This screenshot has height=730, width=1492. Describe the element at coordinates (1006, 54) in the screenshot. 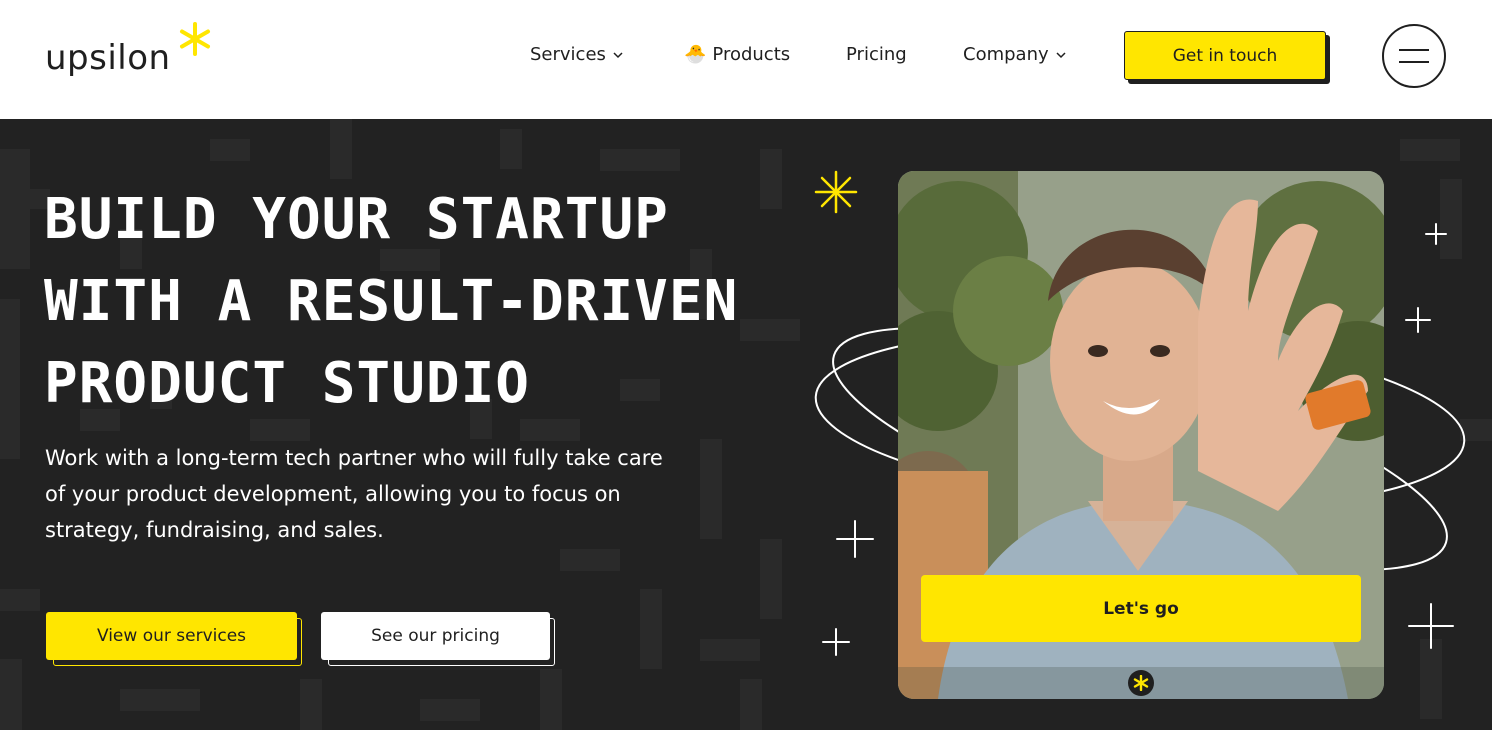

I see `nav-company-label: Company` at that location.